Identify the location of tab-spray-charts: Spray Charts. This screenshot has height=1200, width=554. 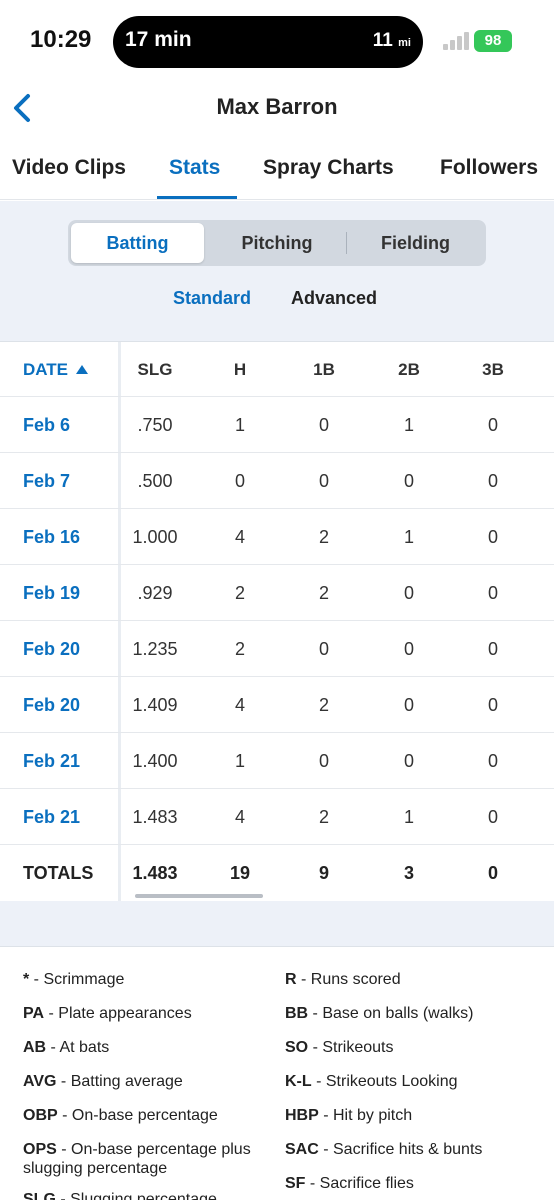
(328, 168).